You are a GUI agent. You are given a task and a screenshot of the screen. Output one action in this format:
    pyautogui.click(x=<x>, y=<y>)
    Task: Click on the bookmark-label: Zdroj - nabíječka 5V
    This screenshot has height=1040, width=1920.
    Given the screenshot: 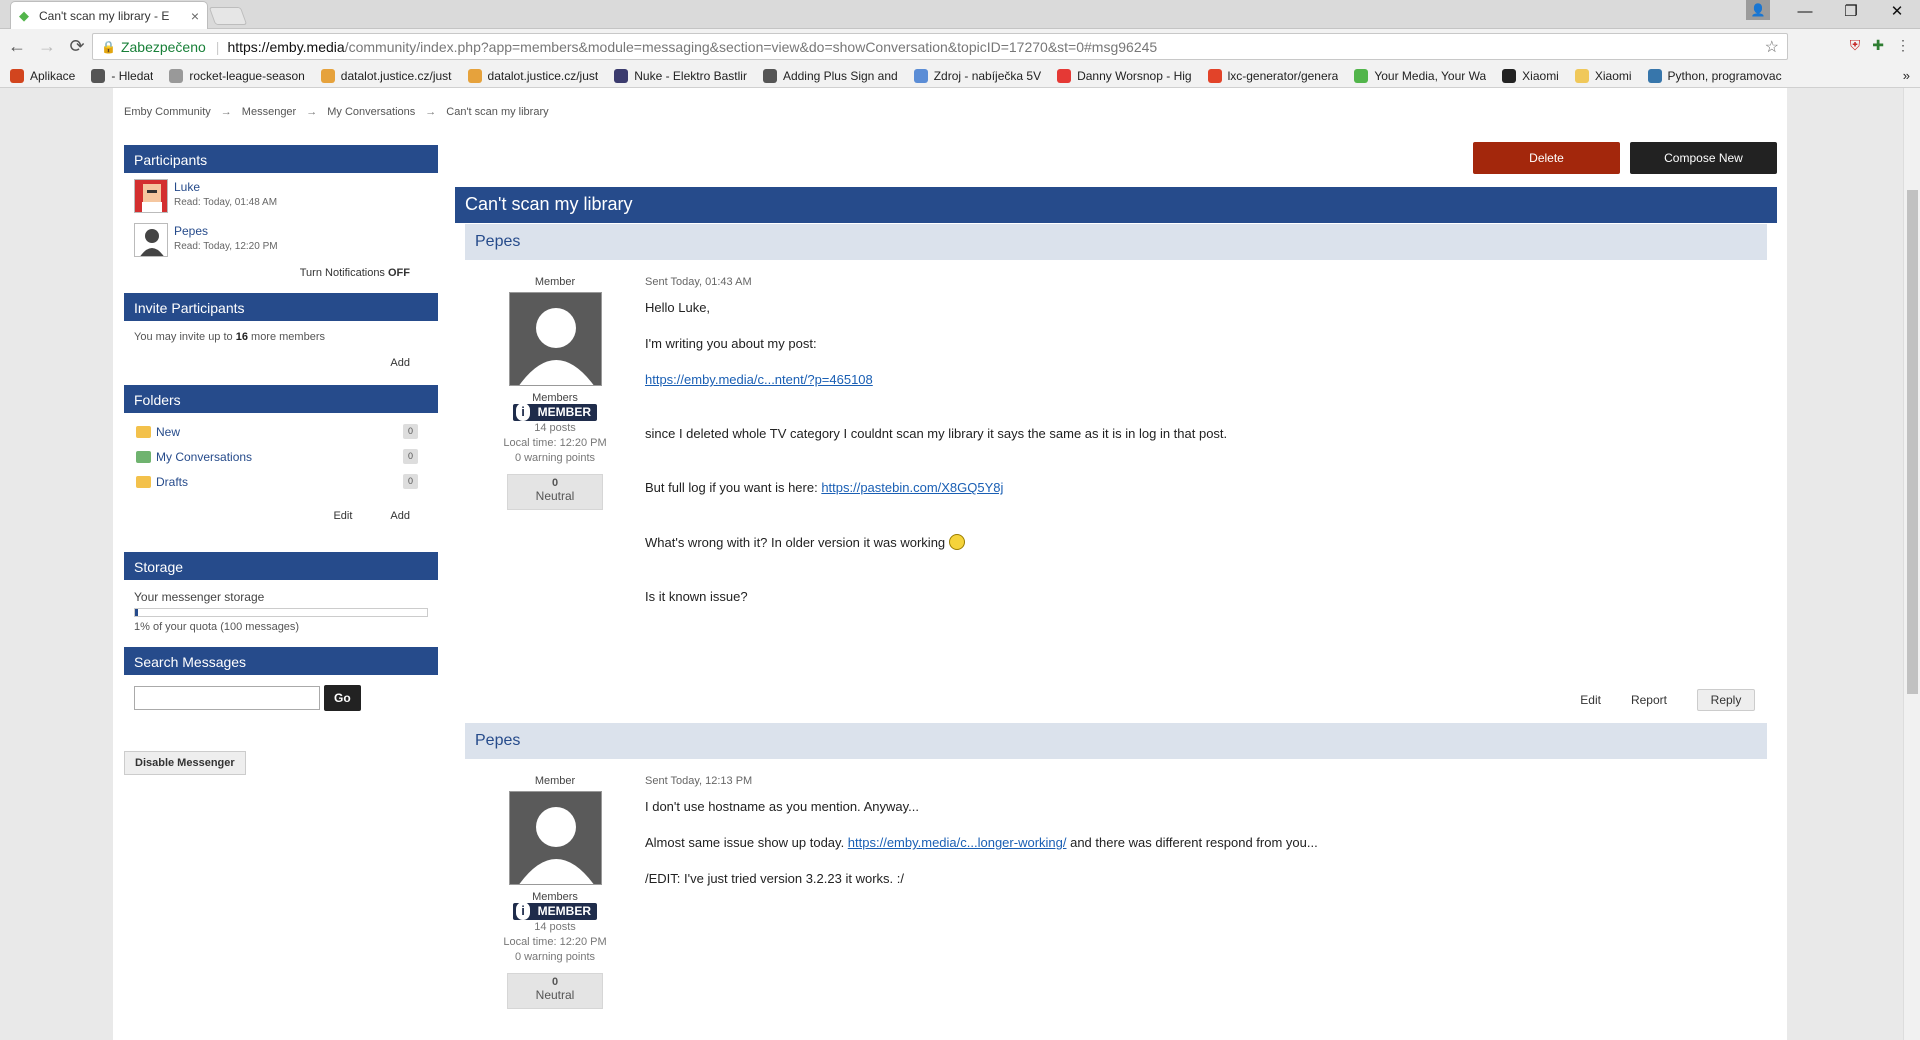 What is the action you would take?
    pyautogui.click(x=987, y=75)
    